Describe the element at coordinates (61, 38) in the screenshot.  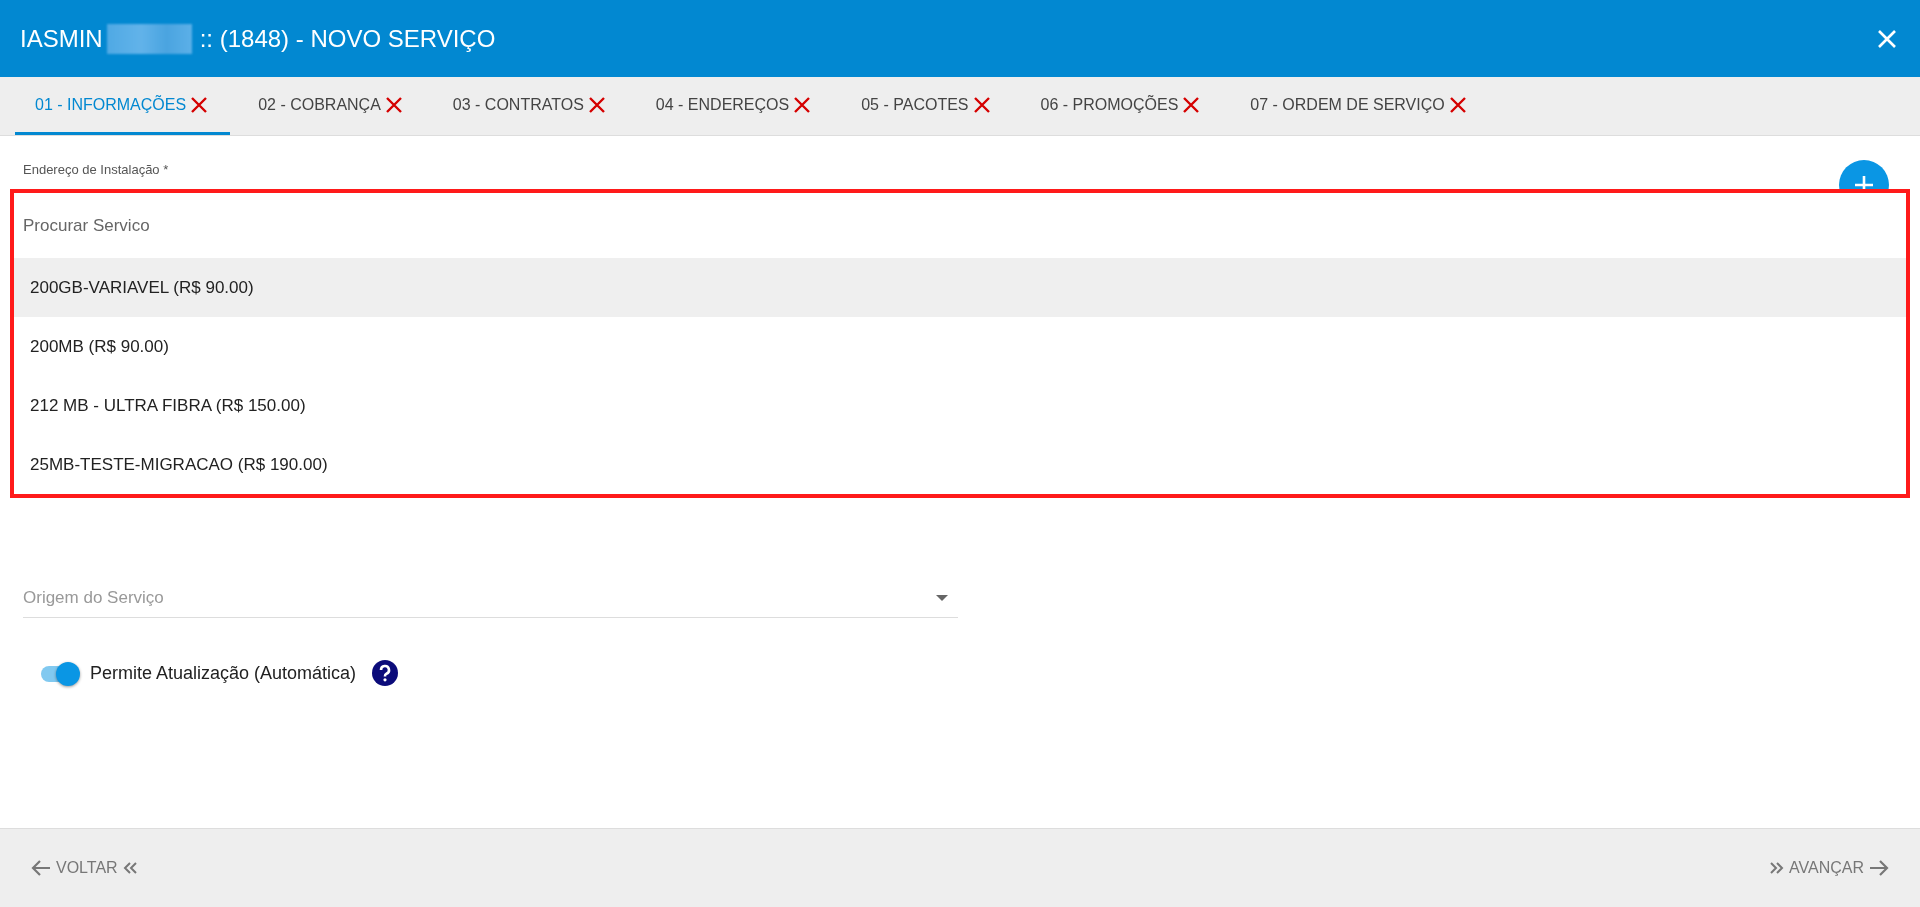
I see `window-title: IASMIN` at that location.